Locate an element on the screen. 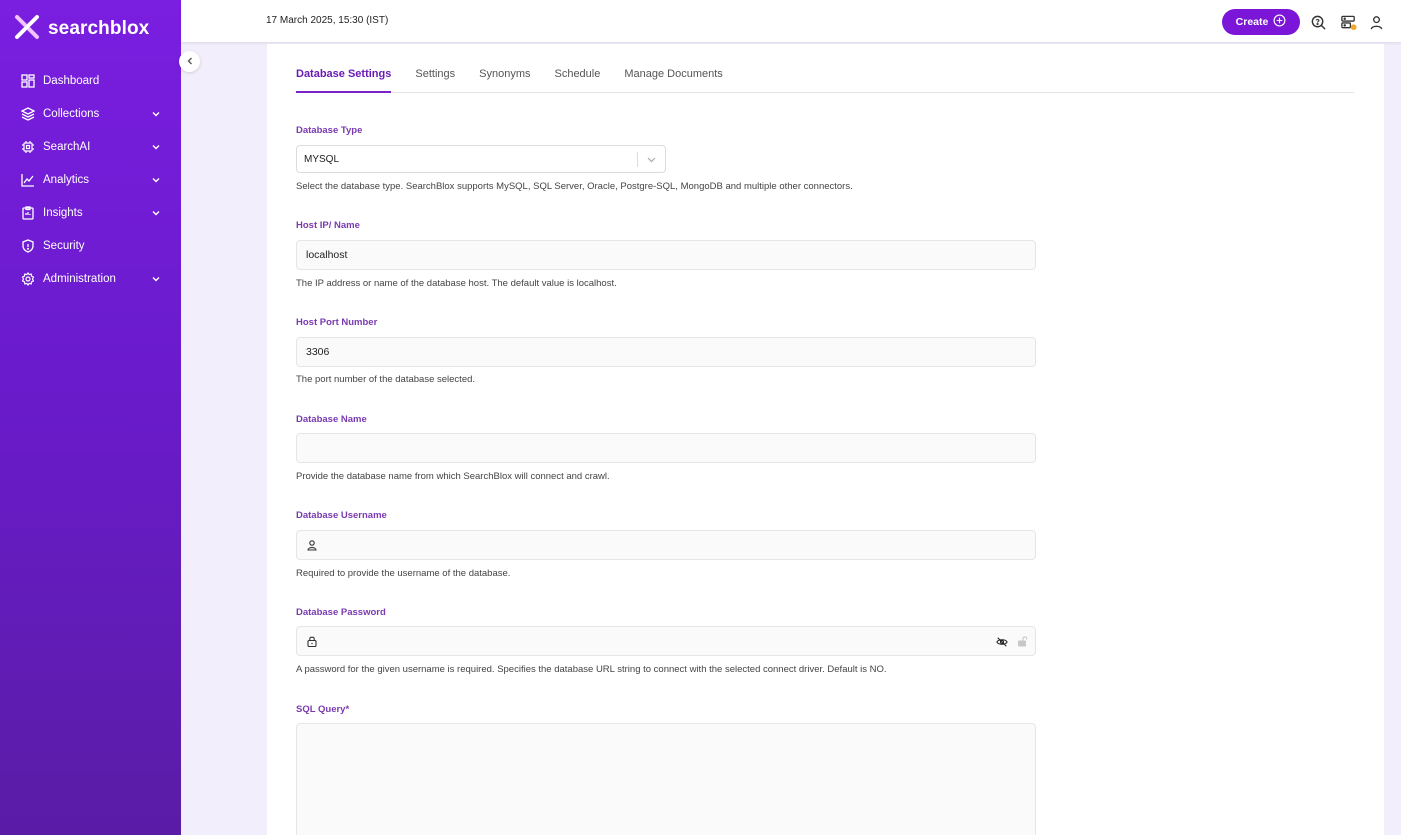 The height and width of the screenshot is (835, 1401). searchblox-logo-icon is located at coordinates (27, 29).